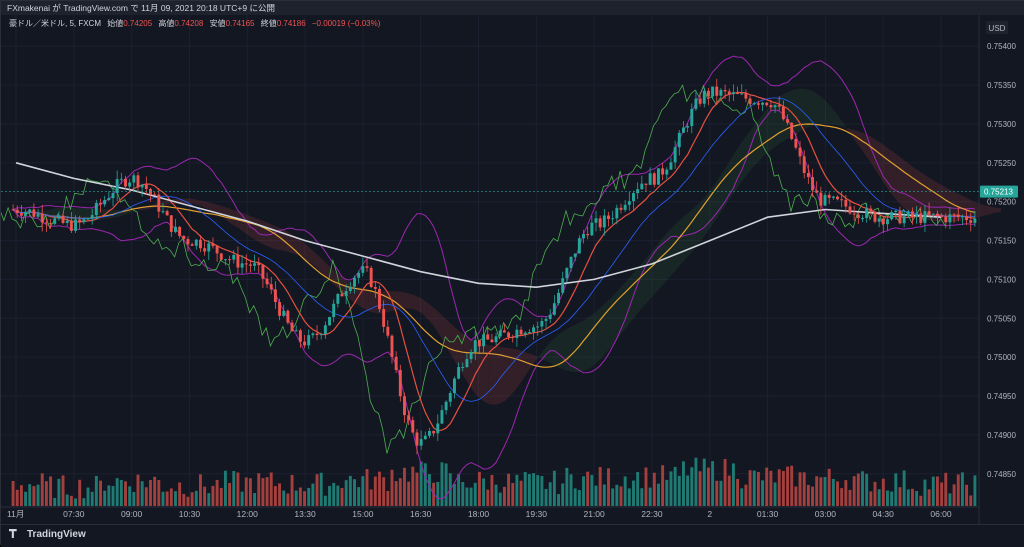 This screenshot has width=1024, height=547. Describe the element at coordinates (1001, 357) in the screenshot. I see `price-tick-label: 0.75000` at that location.